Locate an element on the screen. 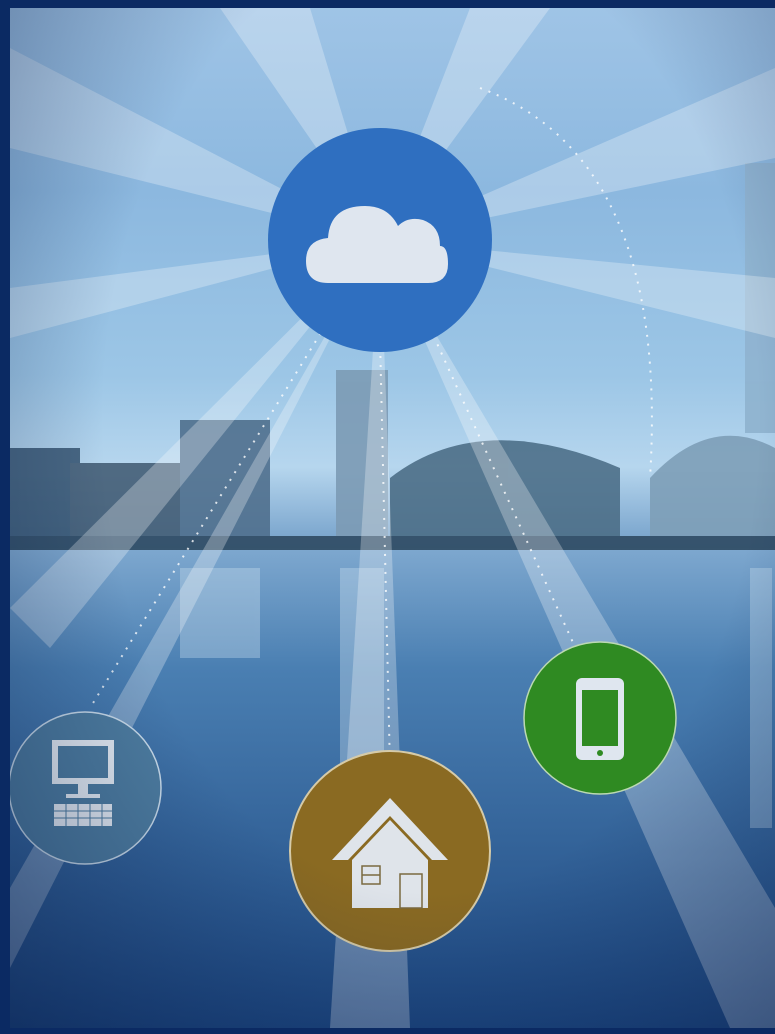 This screenshot has height=1034, width=775. cloud-icon is located at coordinates (380, 240).